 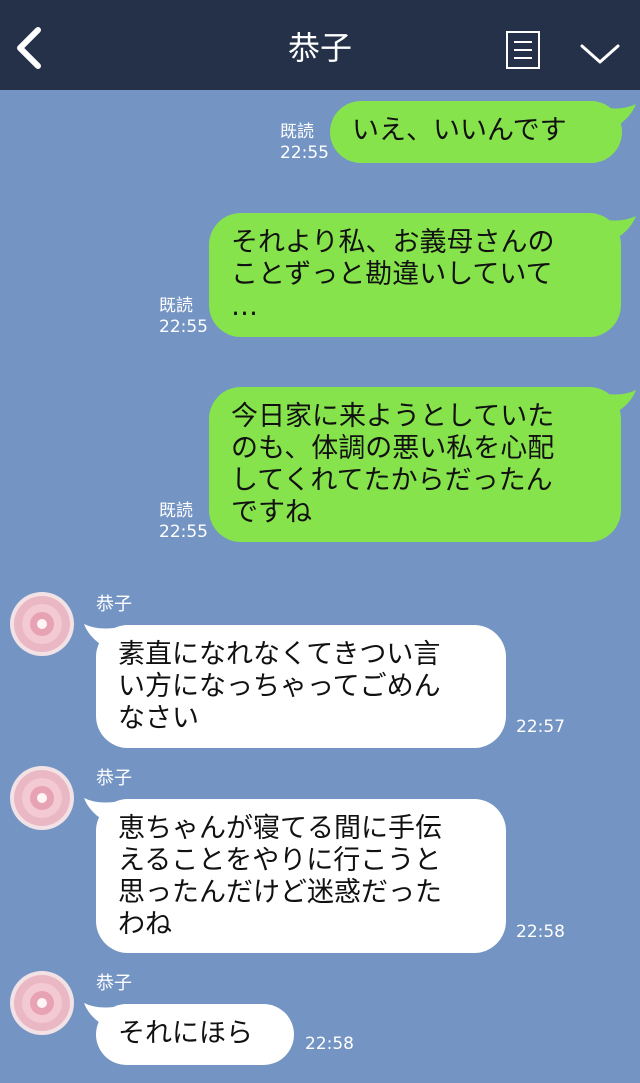 What do you see at coordinates (523, 50) in the screenshot?
I see `menu-icon` at bounding box center [523, 50].